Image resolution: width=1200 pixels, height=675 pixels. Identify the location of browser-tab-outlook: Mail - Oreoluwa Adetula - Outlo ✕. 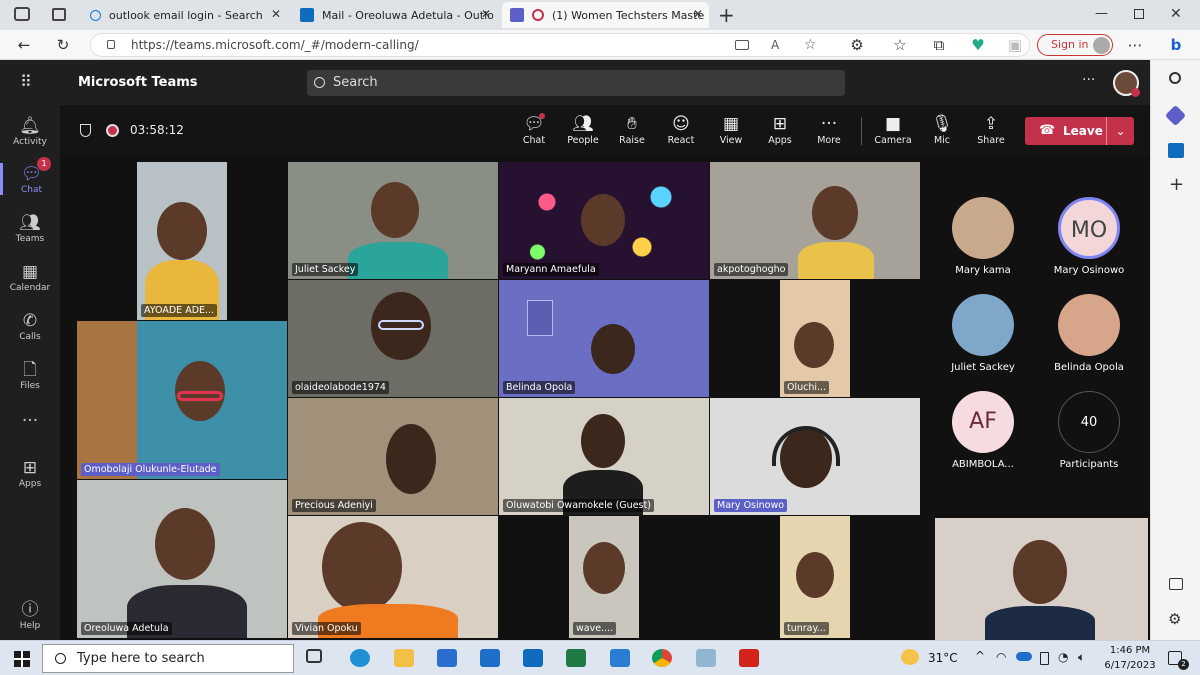
(394, 15).